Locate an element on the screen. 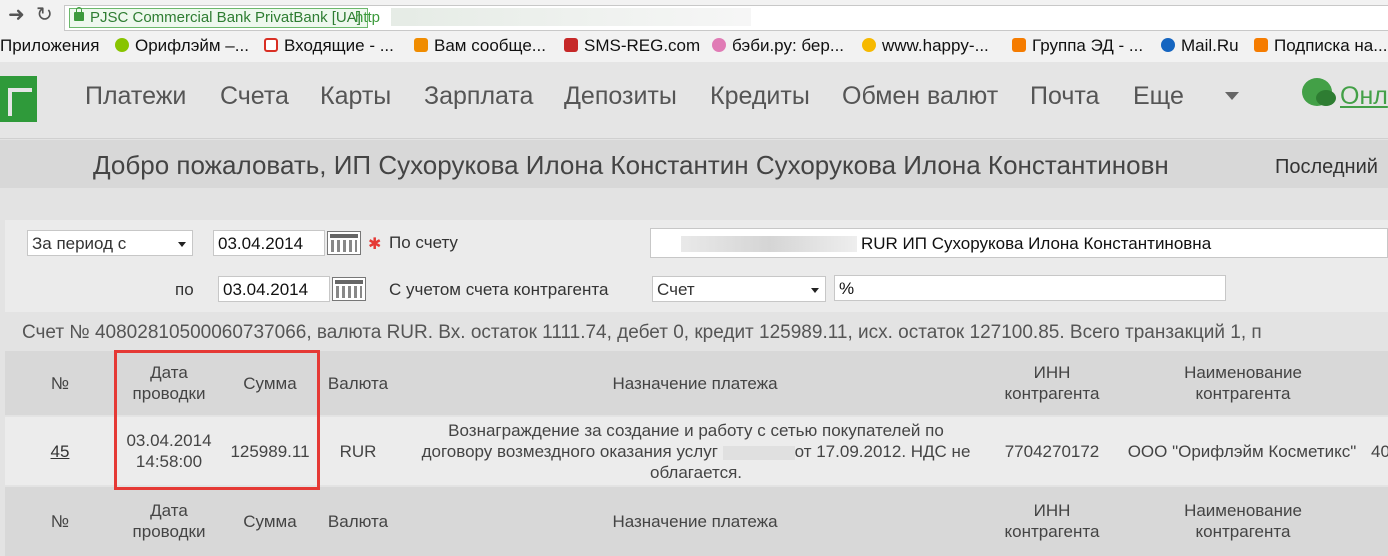 This screenshot has height=556, width=1388. purpose-part: договору возмездного оказания услуг is located at coordinates (569, 451).